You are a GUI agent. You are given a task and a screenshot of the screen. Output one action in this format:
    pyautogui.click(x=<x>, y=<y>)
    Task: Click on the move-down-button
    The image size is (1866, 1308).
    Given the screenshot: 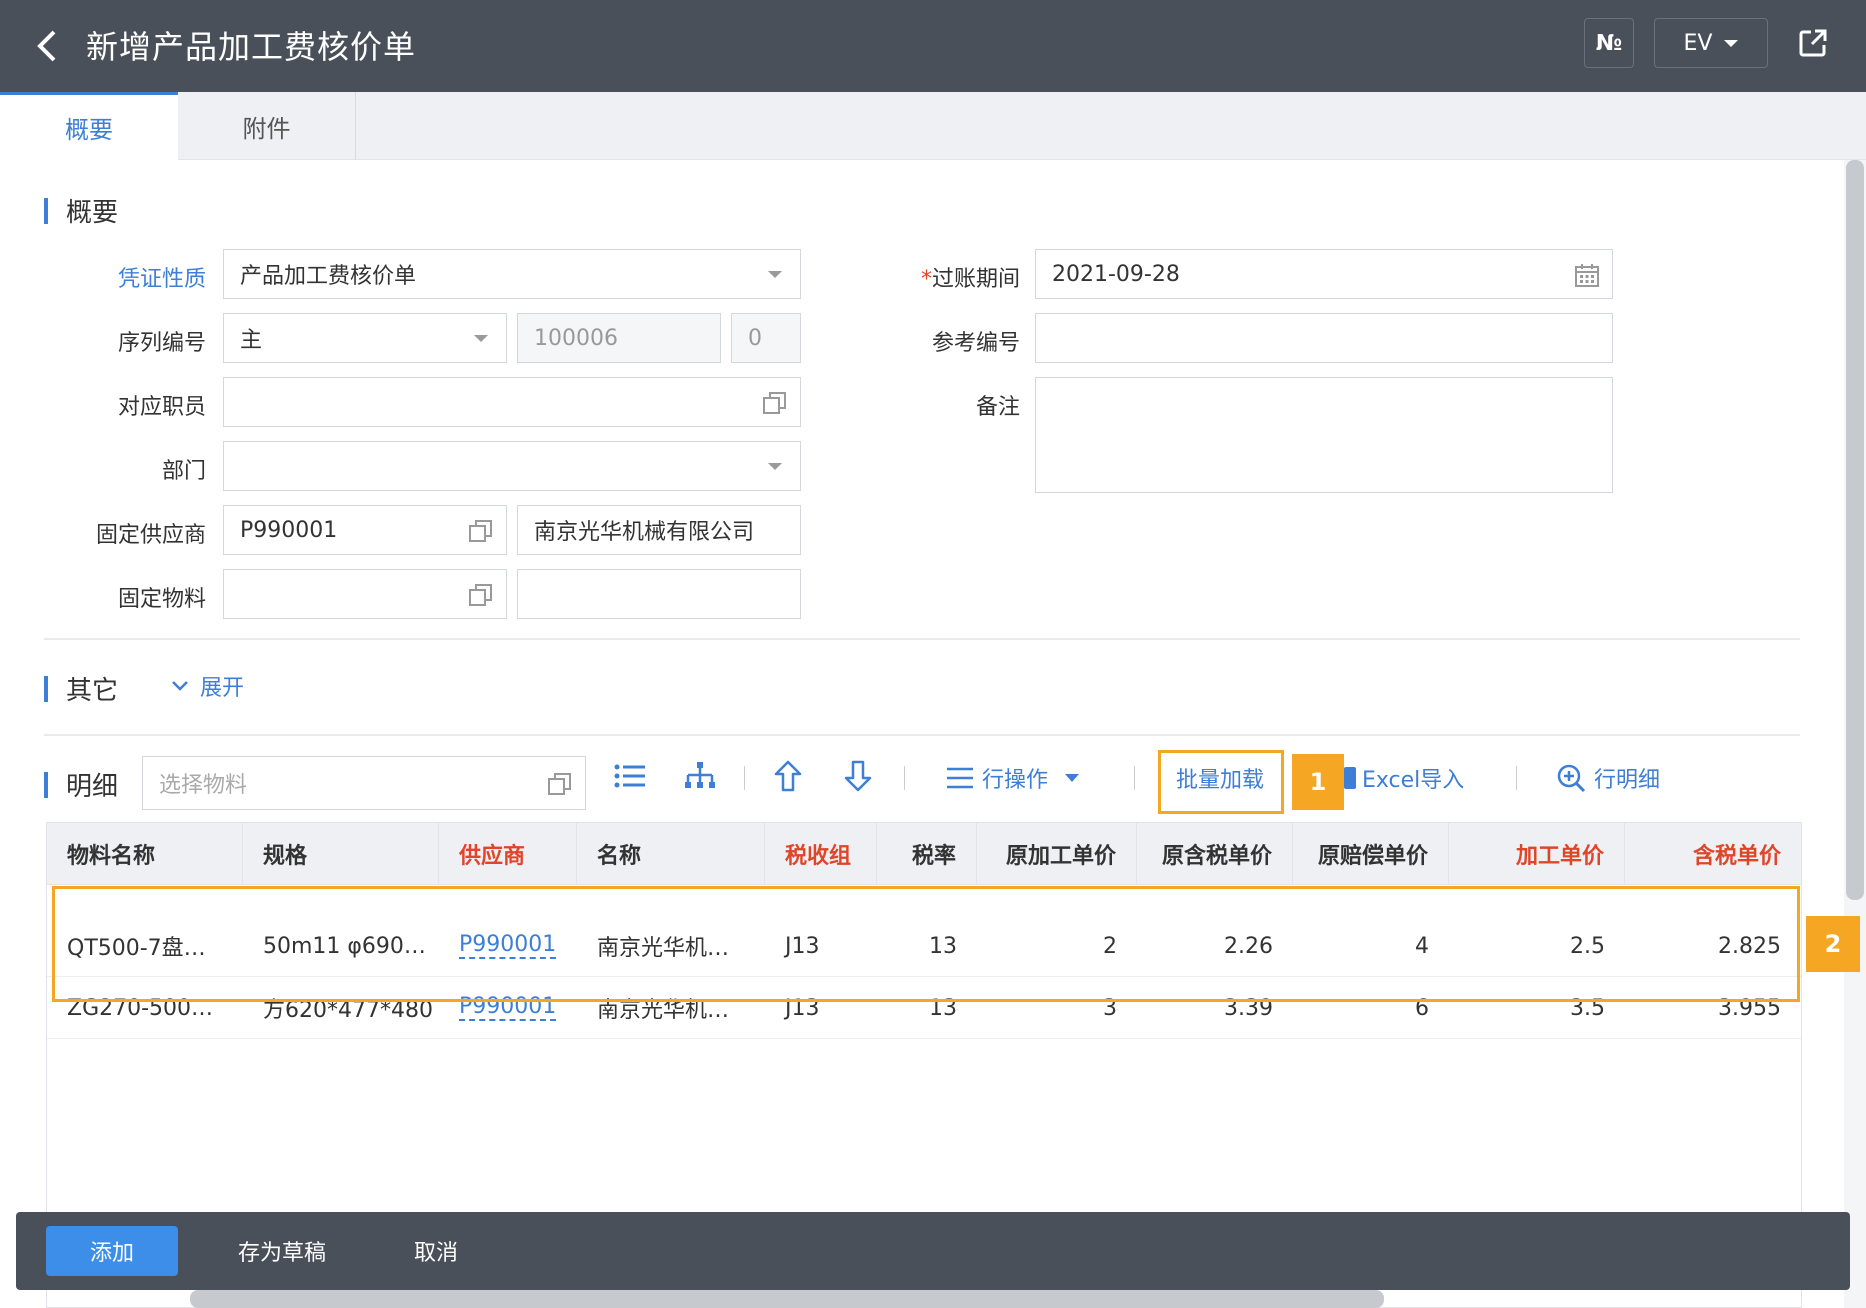 What is the action you would take?
    pyautogui.click(x=858, y=776)
    